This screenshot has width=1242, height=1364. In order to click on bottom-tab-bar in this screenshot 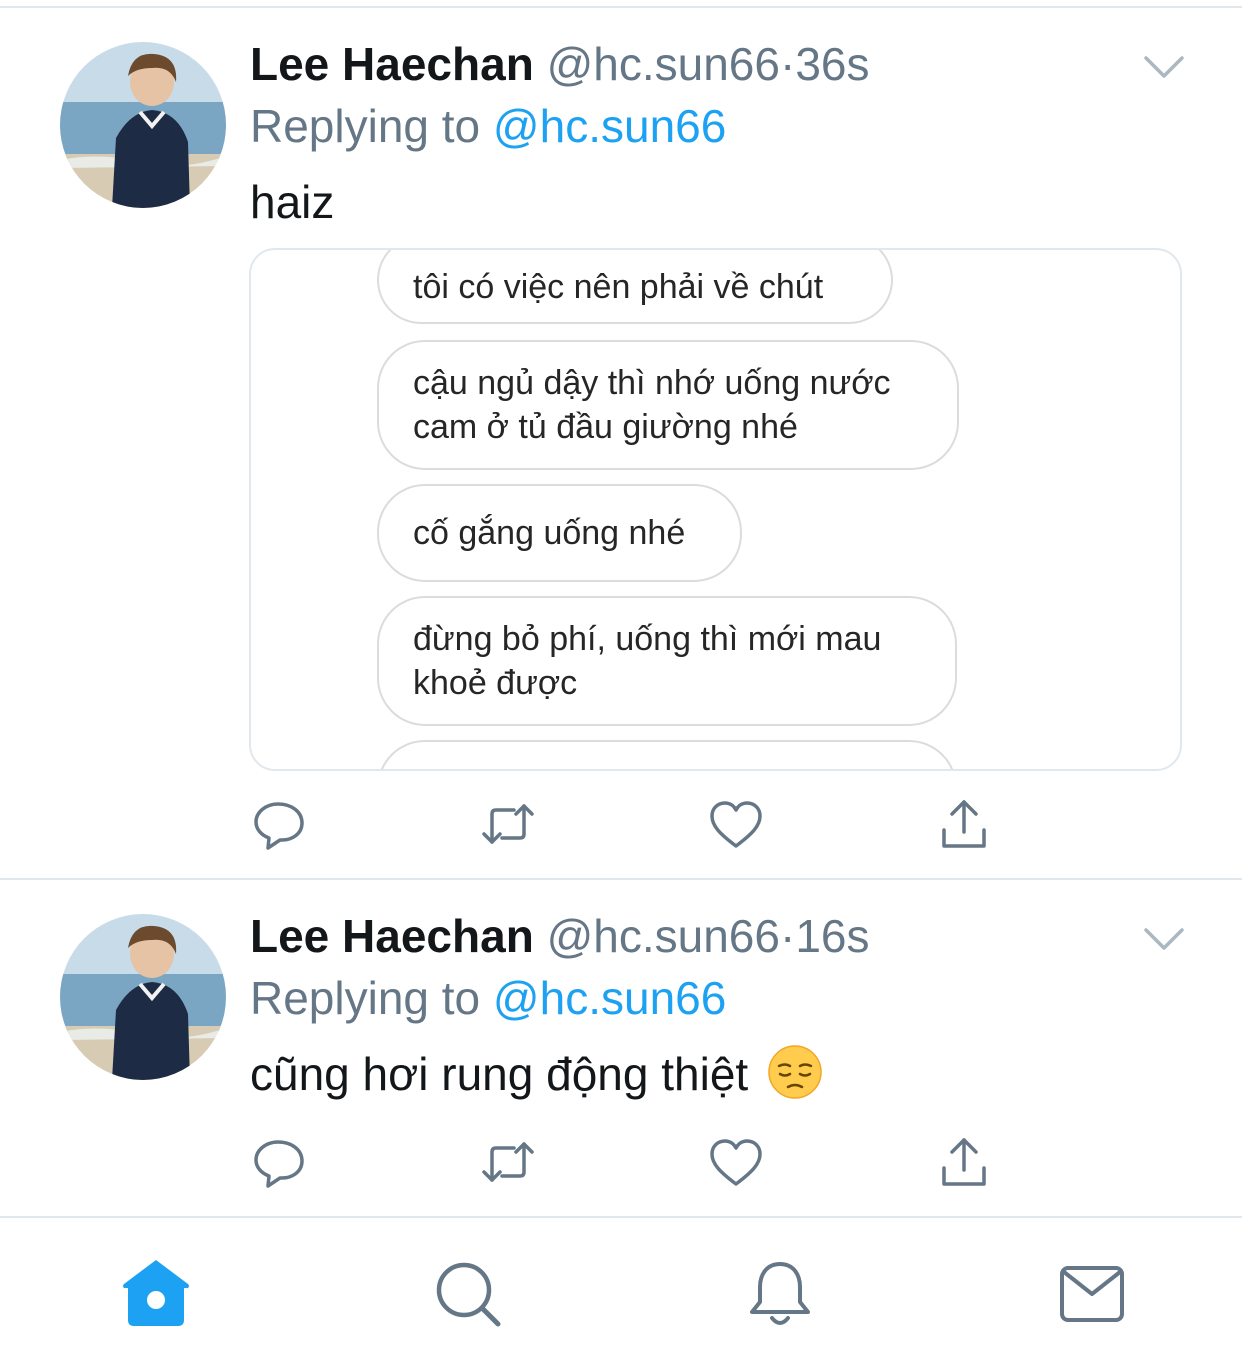, I will do `click(621, 1291)`.